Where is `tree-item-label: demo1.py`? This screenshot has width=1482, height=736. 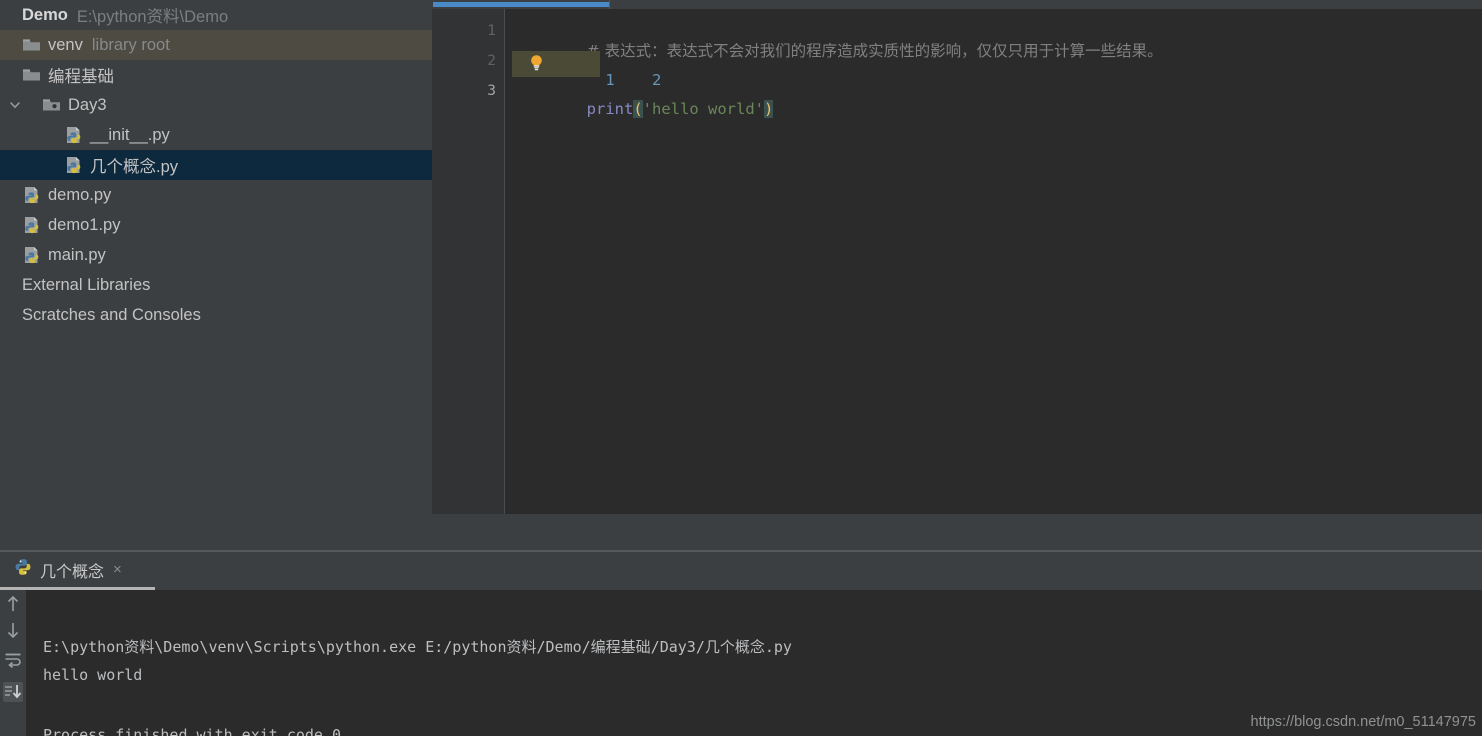
tree-item-label: demo1.py is located at coordinates (84, 224).